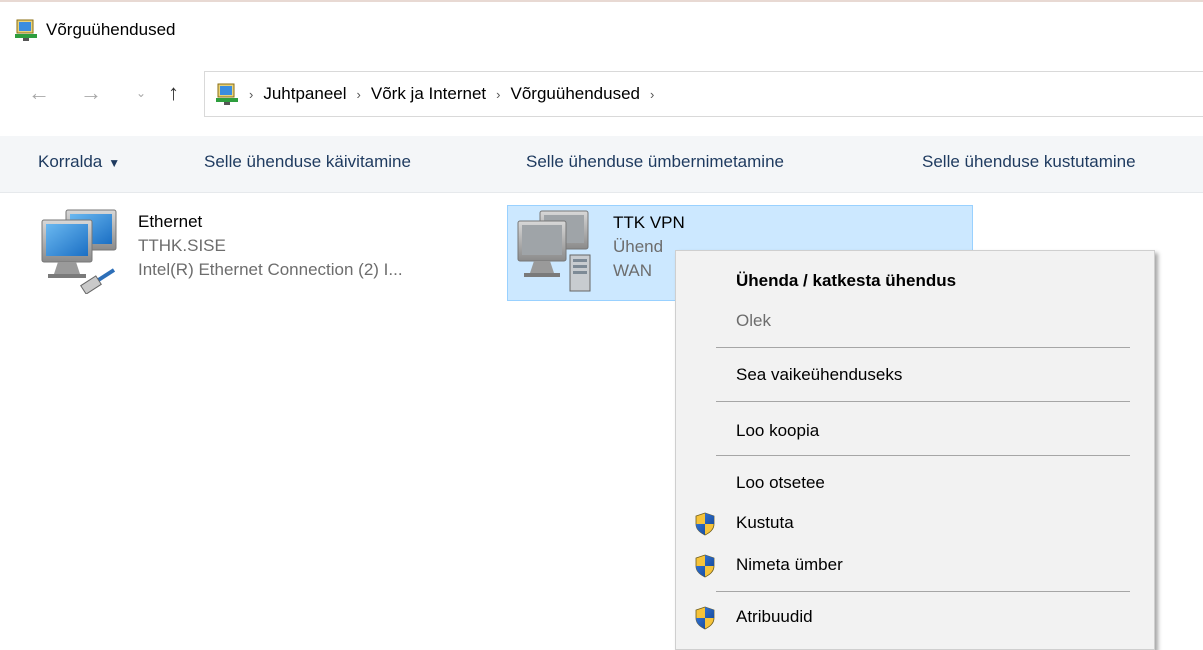 The height and width of the screenshot is (650, 1203). Describe the element at coordinates (39, 93) in the screenshot. I see `back-arrow-icon: ←` at that location.